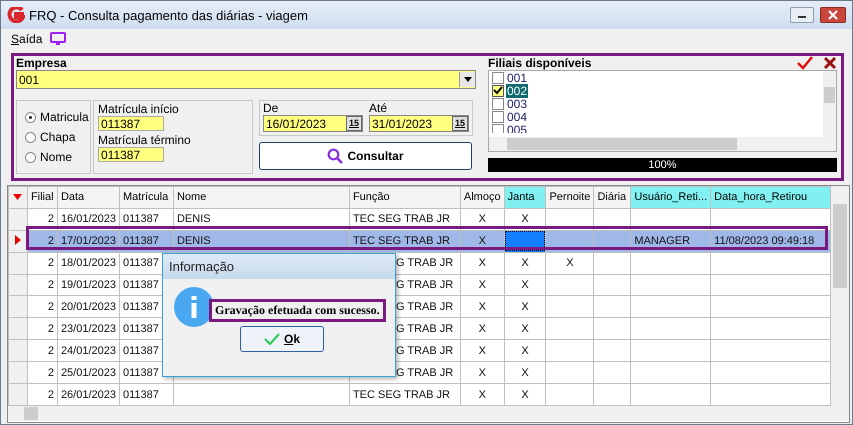 Image resolution: width=853 pixels, height=425 pixels. I want to click on table-cell: 24/01/2023, so click(88, 350).